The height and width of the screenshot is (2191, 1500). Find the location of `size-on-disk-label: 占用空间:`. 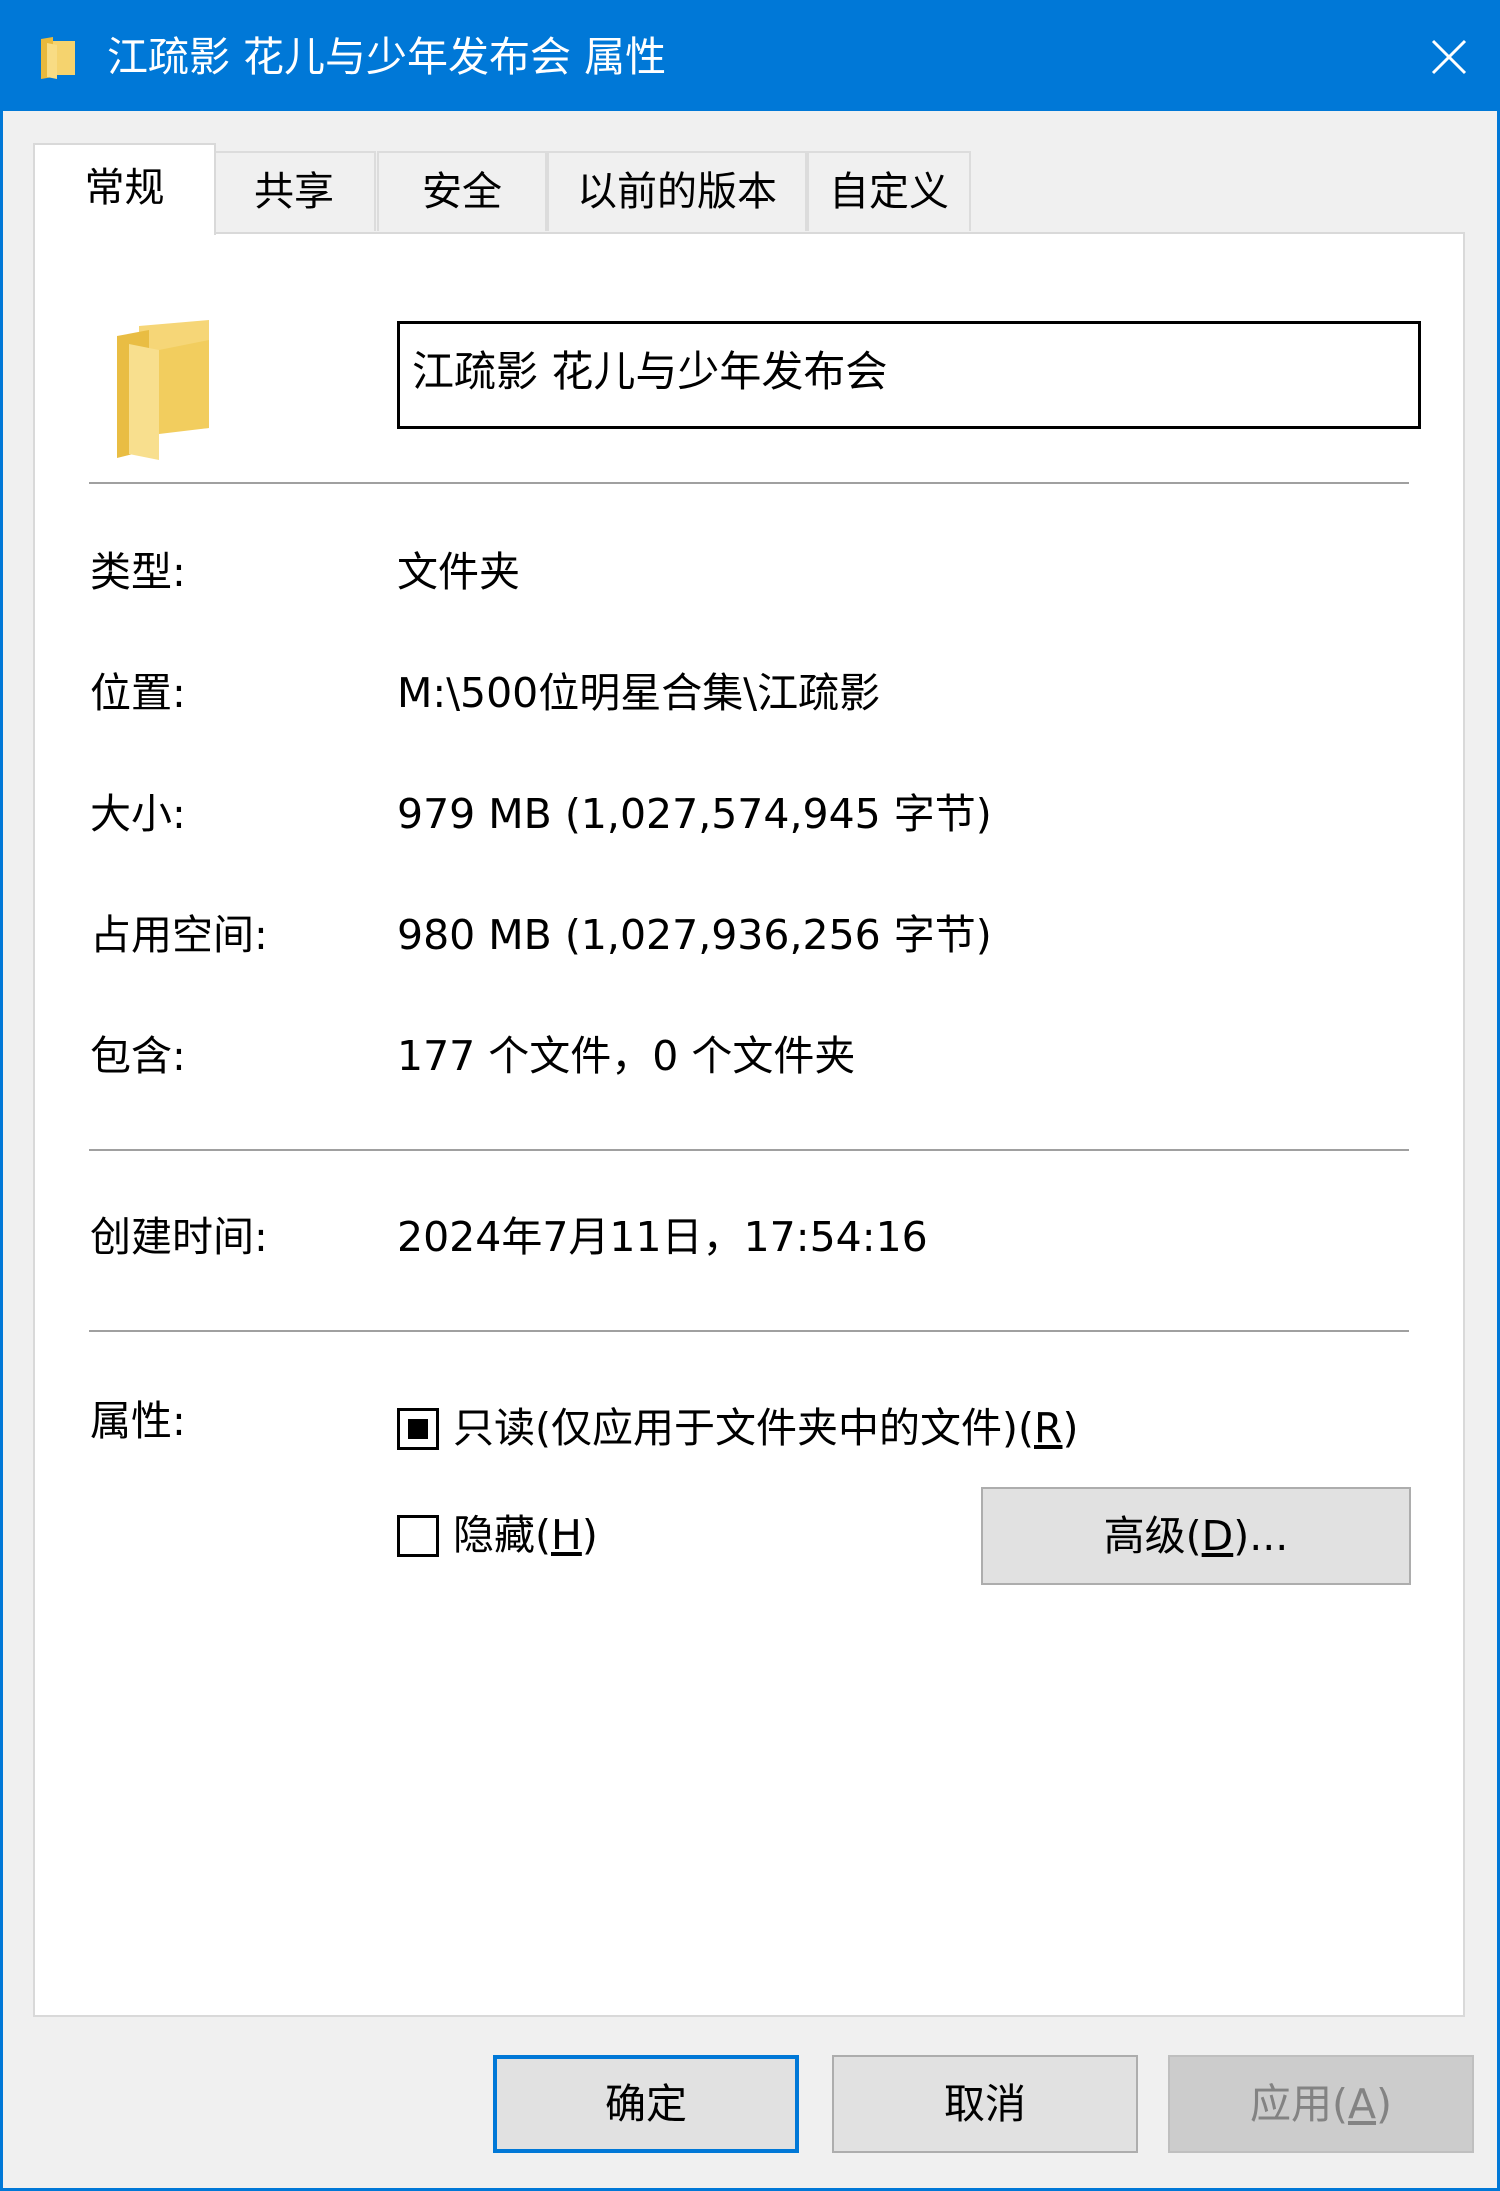

size-on-disk-label: 占用空间: is located at coordinates (179, 935).